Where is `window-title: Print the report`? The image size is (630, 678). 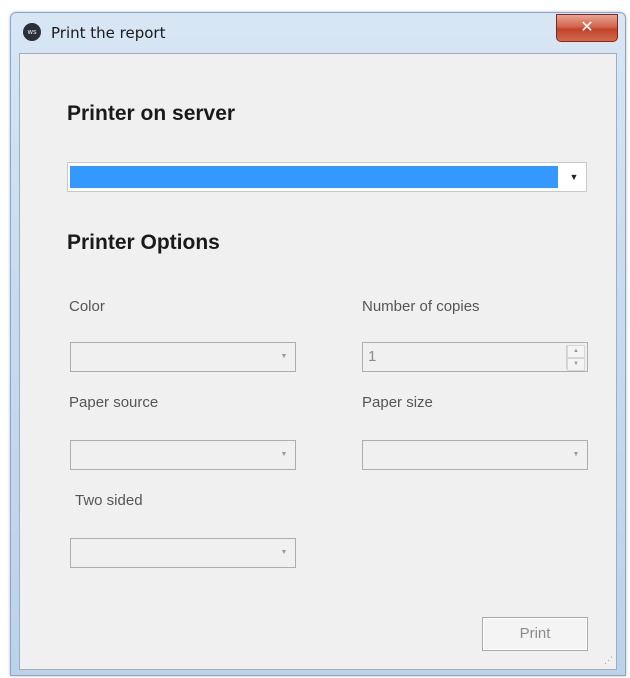
window-title: Print the report is located at coordinates (108, 33).